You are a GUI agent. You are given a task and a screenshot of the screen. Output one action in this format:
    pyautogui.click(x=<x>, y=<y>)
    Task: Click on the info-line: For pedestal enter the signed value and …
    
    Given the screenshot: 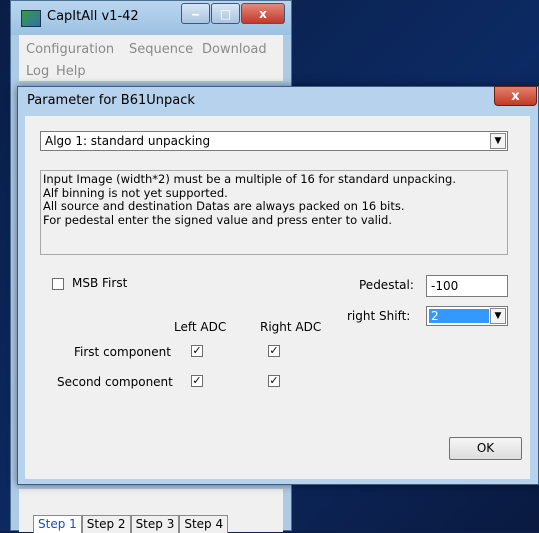 What is the action you would take?
    pyautogui.click(x=218, y=219)
    